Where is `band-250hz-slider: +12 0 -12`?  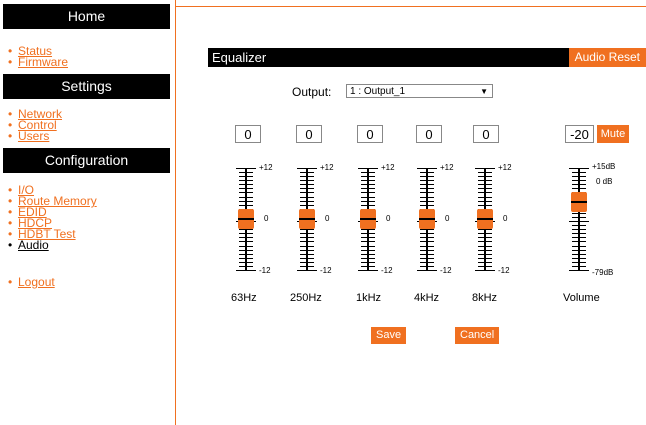 band-250hz-slider: +12 0 -12 is located at coordinates (324, 219).